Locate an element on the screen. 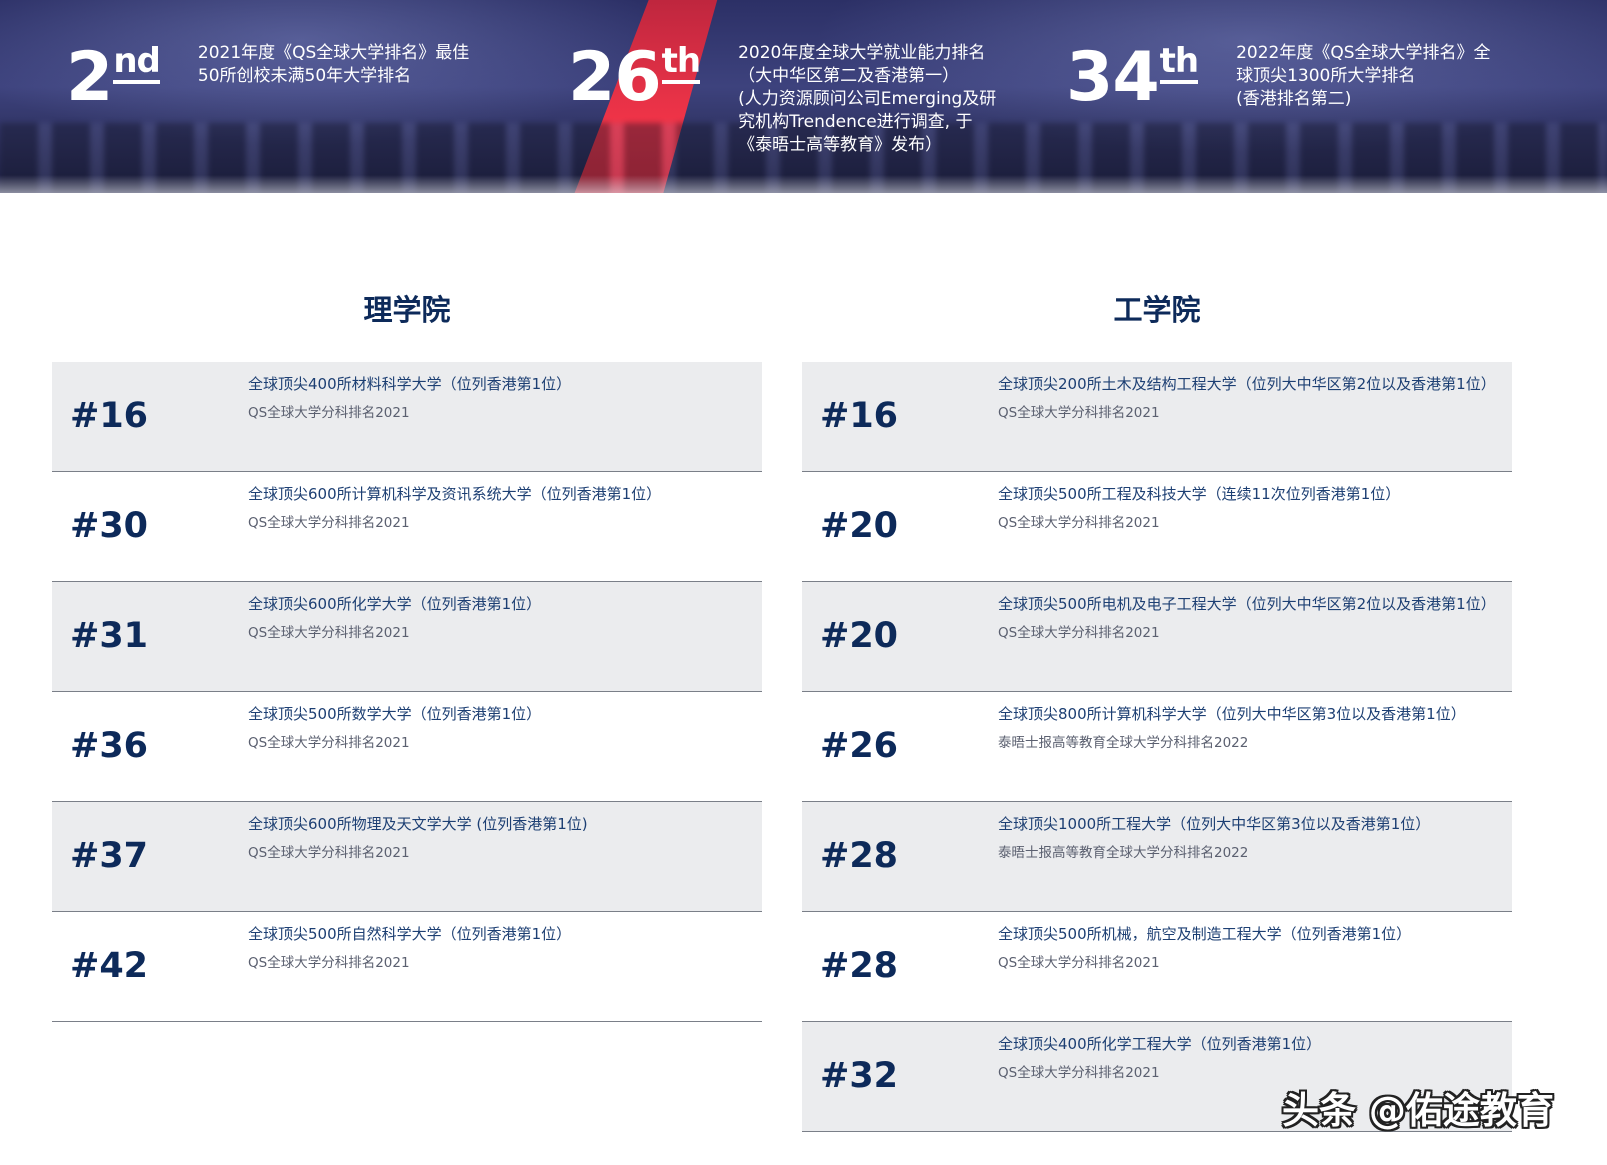 The height and width of the screenshot is (1165, 1607). rank-title: 全球顶尖500所数学大学（位列香港第1位） is located at coordinates (395, 714).